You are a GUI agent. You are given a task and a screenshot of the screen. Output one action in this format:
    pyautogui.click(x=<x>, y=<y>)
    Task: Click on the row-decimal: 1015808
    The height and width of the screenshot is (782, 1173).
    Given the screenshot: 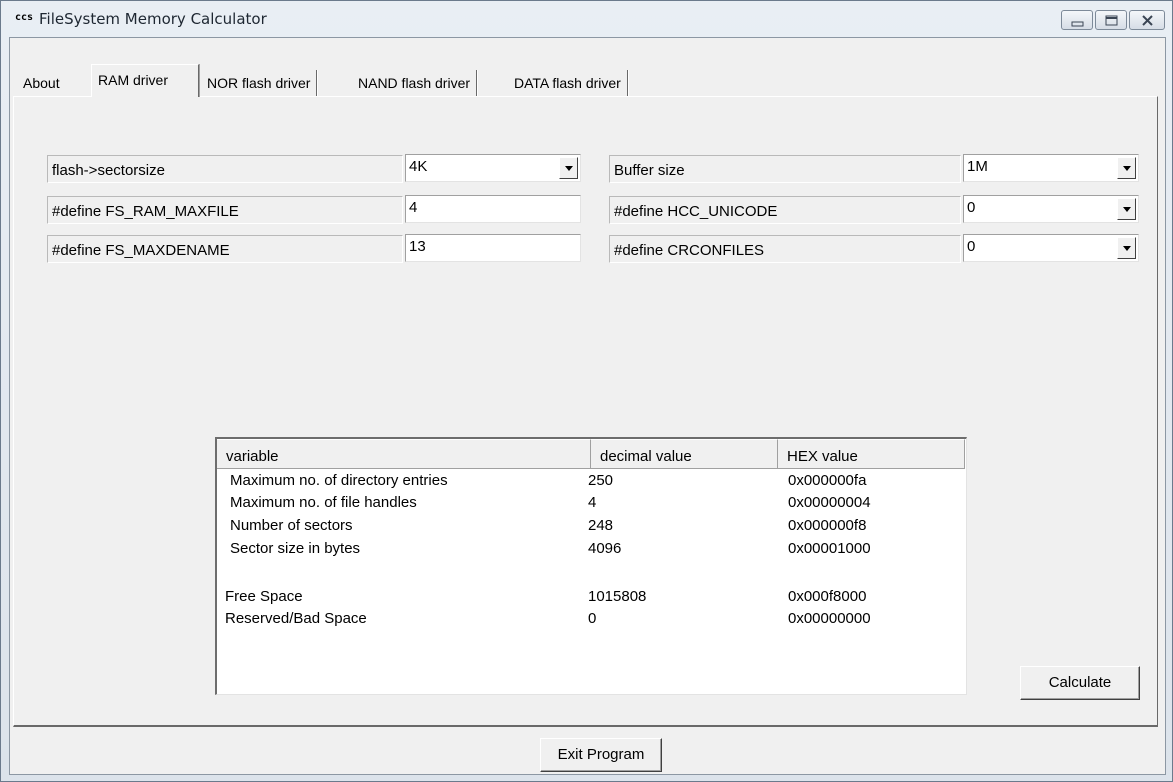 What is the action you would take?
    pyautogui.click(x=617, y=596)
    